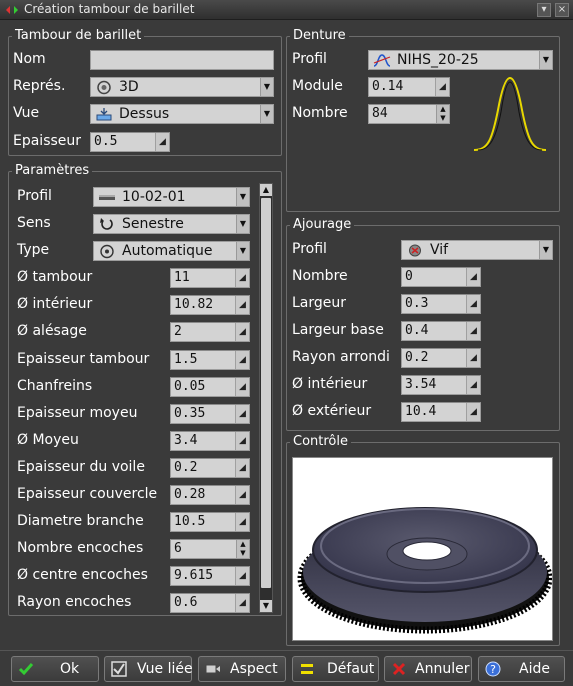 This screenshot has width=573, height=686. What do you see at coordinates (319, 35) in the screenshot?
I see `denture-title: Denture` at bounding box center [319, 35].